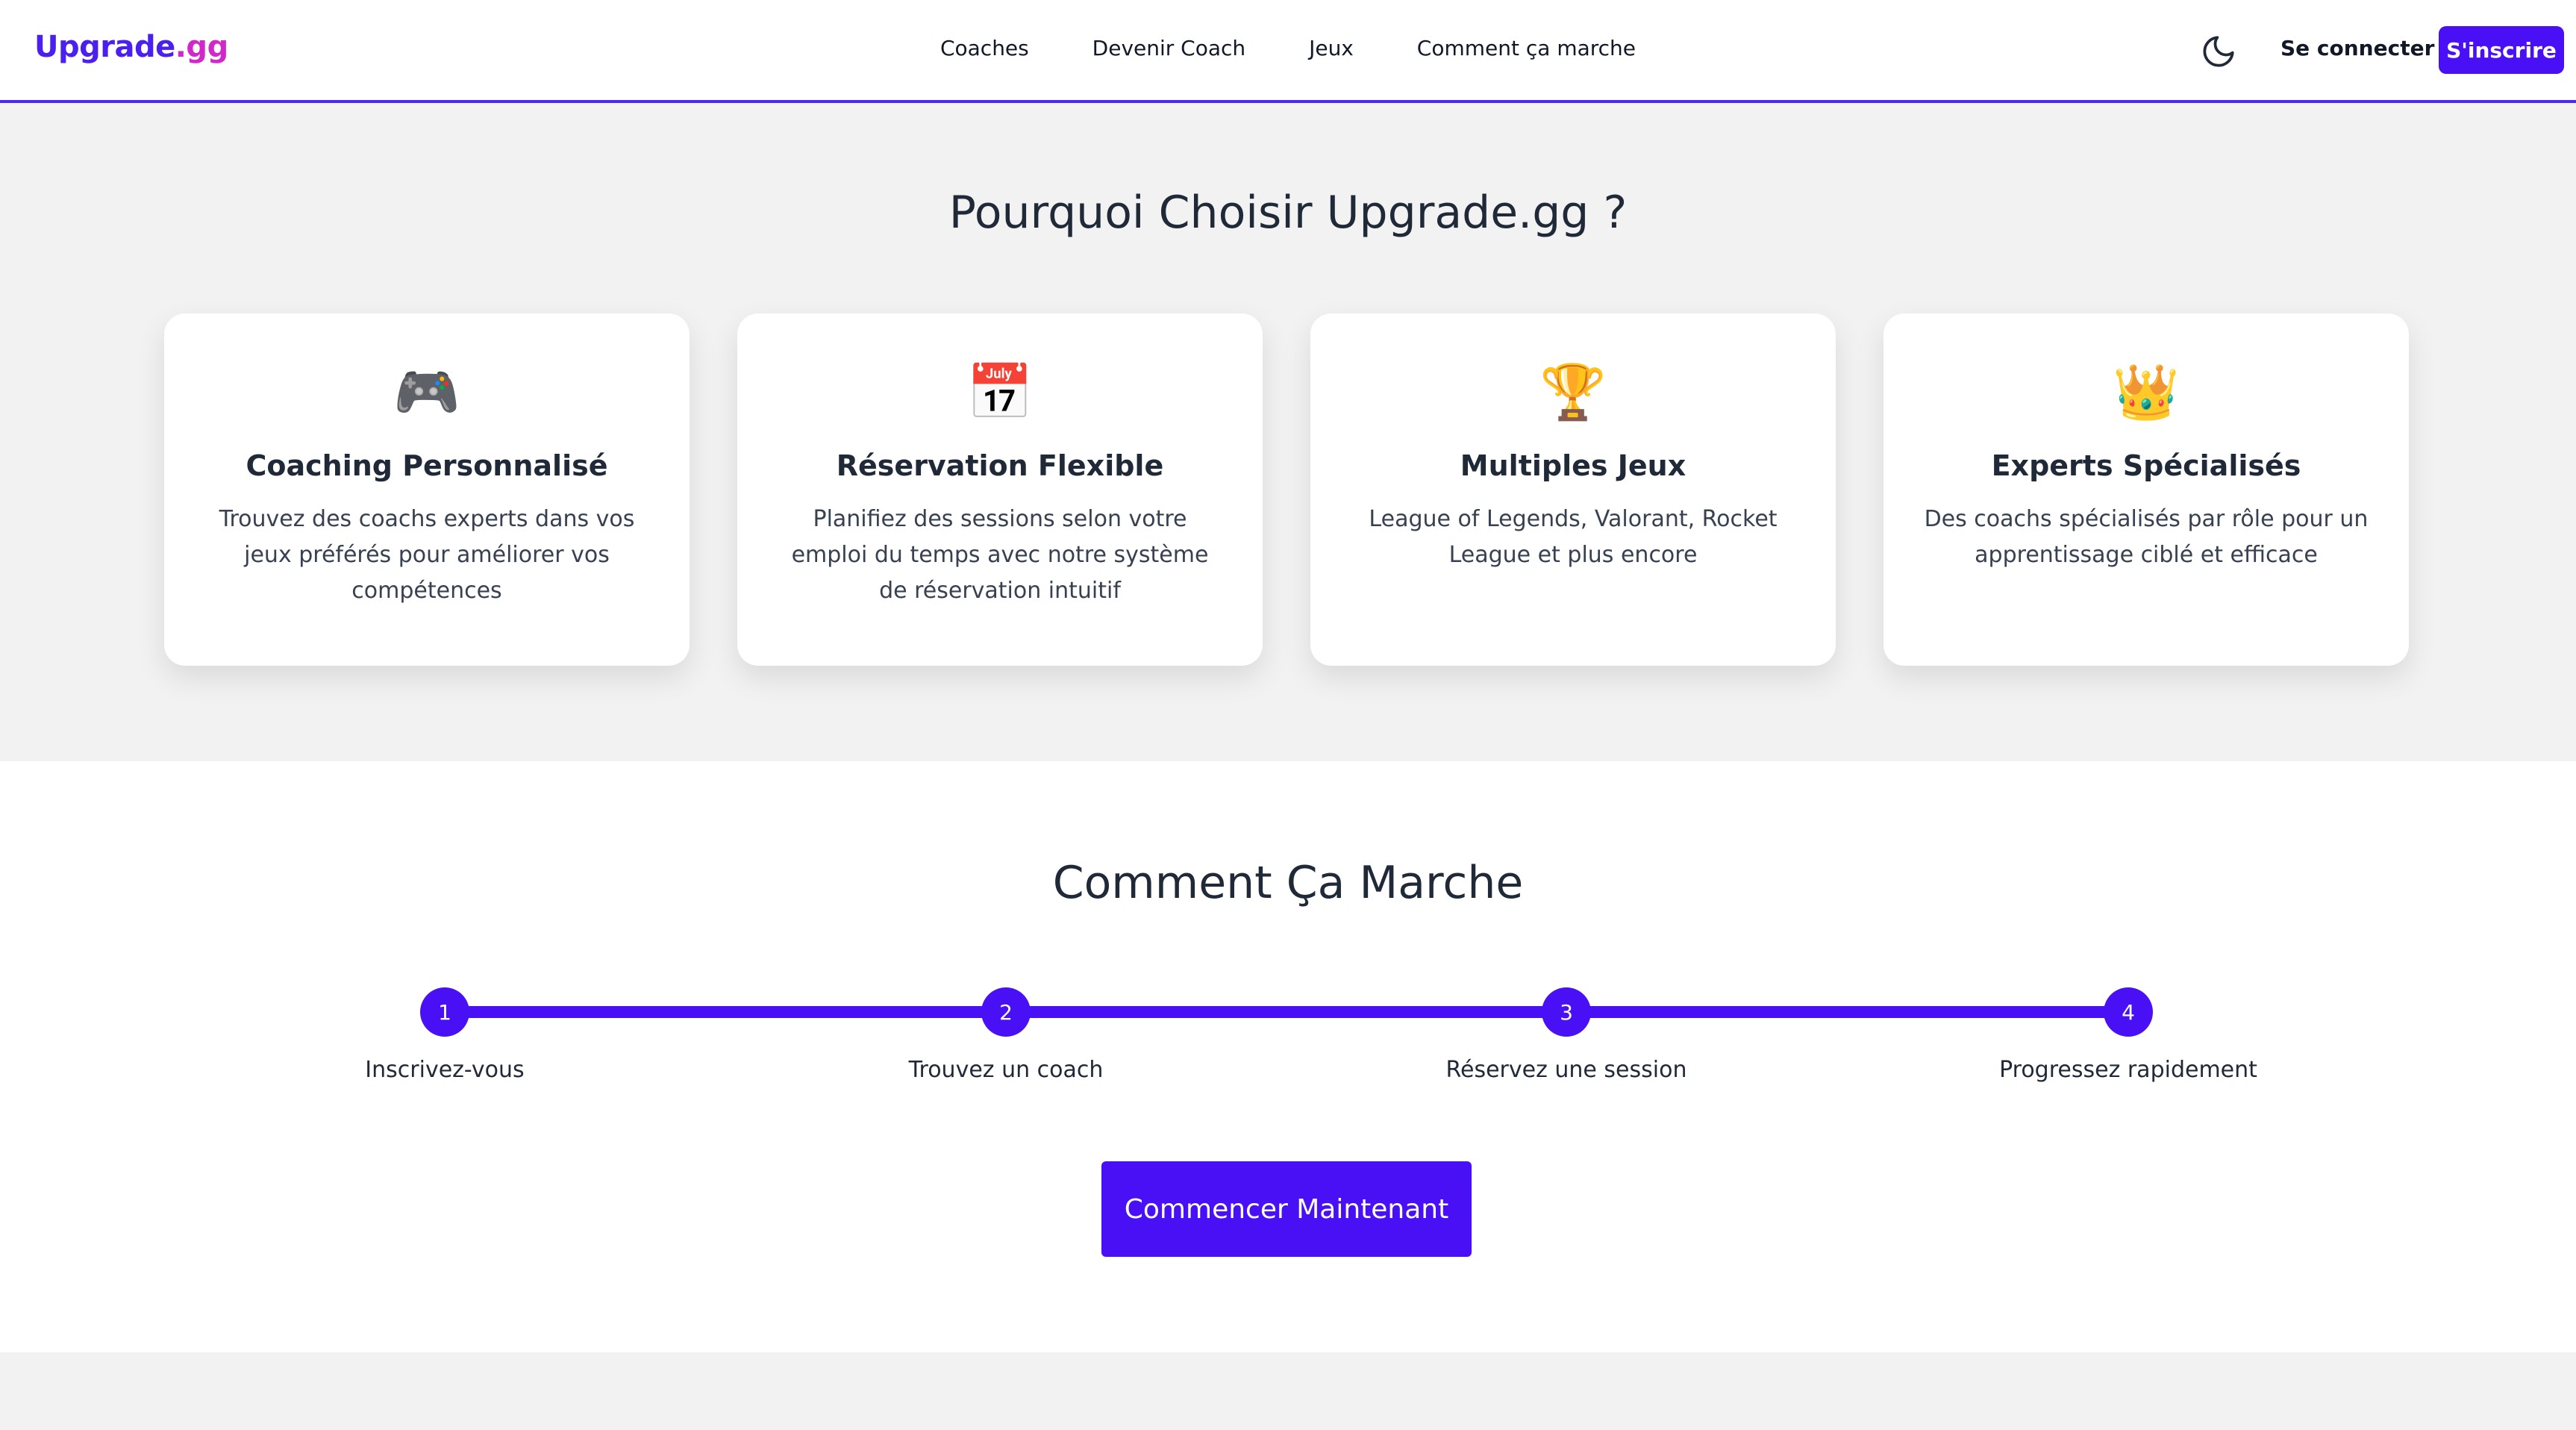 The width and height of the screenshot is (2576, 1430). What do you see at coordinates (1331, 48) in the screenshot?
I see `nav-link-jeux: Jeux` at bounding box center [1331, 48].